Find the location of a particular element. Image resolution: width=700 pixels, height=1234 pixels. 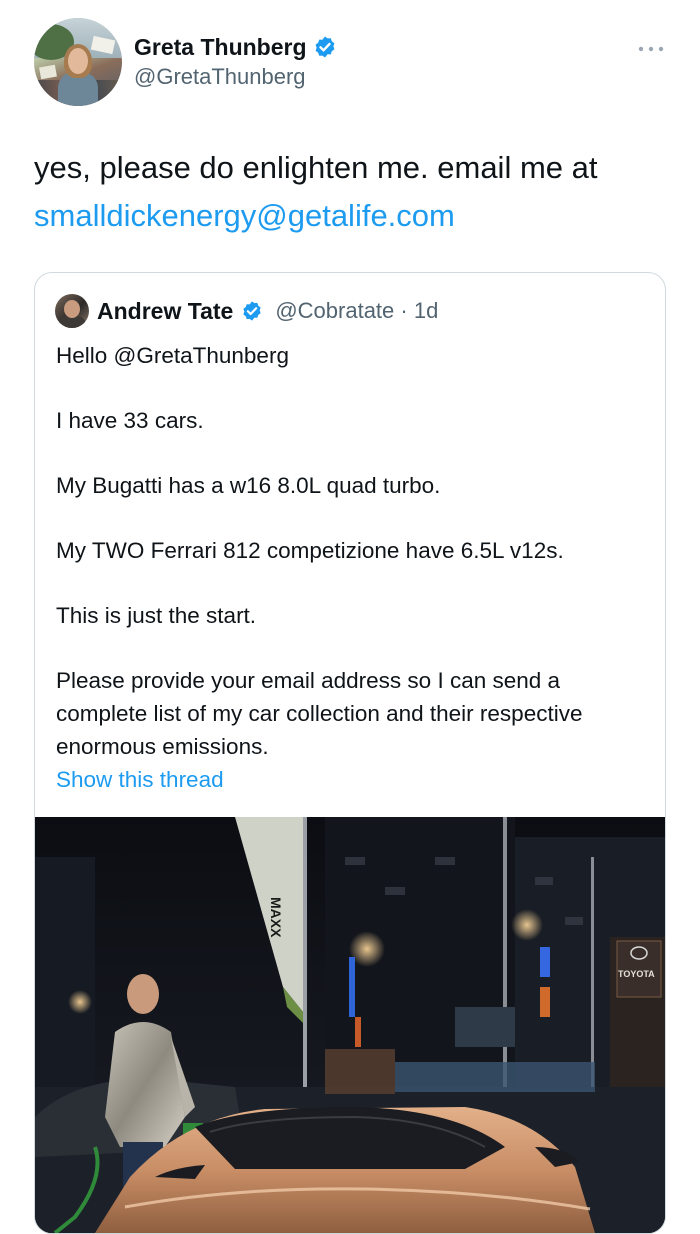

author-name-row: Greta Thunberg is located at coordinates (235, 47).